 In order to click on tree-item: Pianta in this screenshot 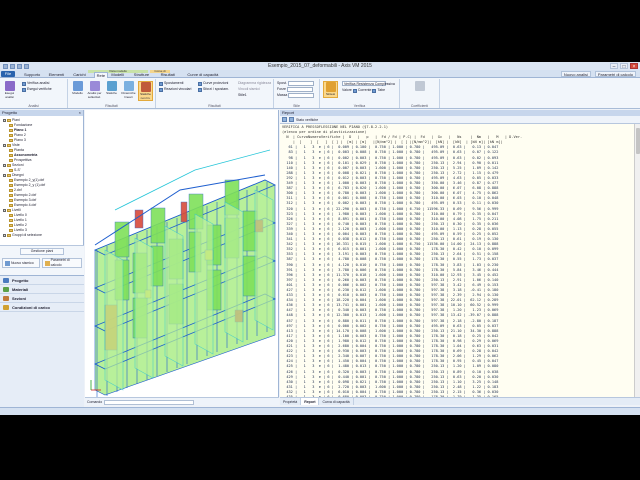, I will do `click(16, 150)`.